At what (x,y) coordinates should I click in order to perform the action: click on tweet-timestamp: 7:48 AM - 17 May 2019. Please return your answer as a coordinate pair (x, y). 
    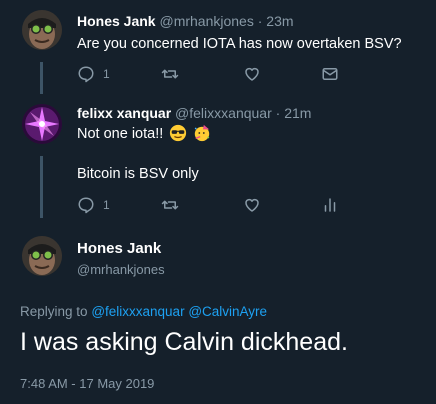
    Looking at the image, I should click on (87, 383).